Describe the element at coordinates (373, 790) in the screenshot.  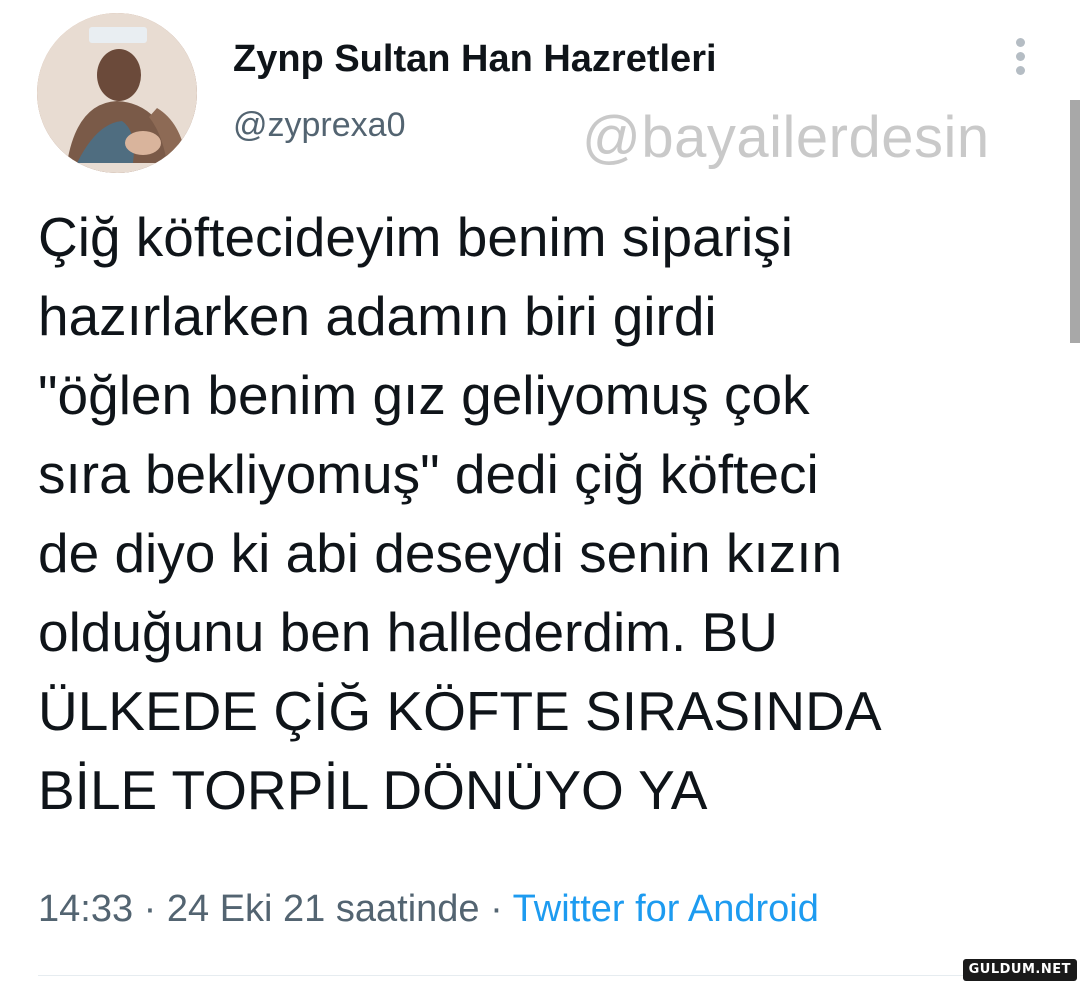
I see `tweet-text-line: BİLE TORPİL DÖNÜYO YA` at that location.